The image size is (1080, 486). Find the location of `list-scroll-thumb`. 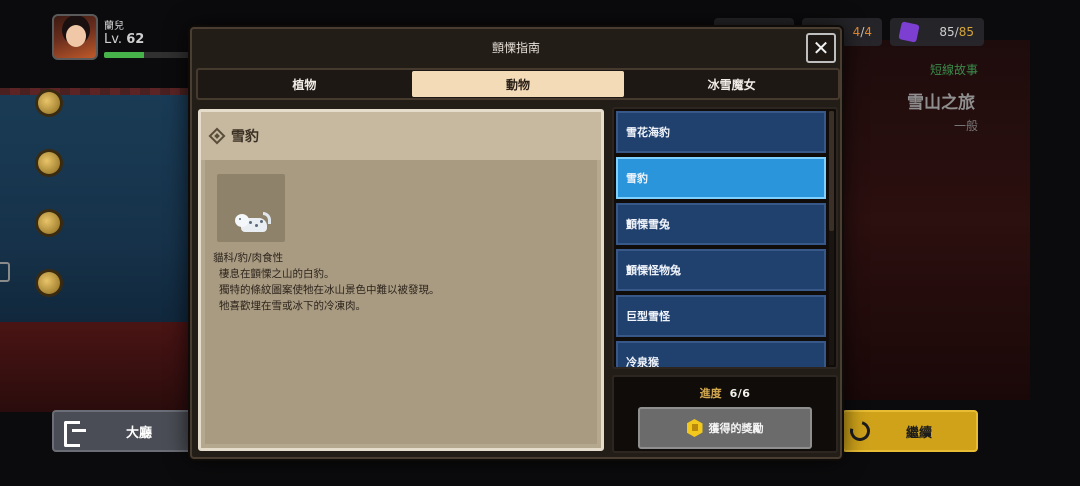

list-scroll-thumb is located at coordinates (831, 171).